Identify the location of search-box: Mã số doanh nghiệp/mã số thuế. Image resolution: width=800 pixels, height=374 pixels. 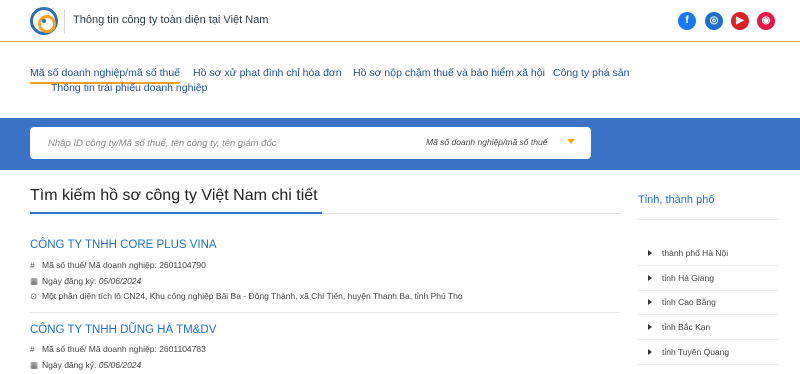
(310, 143).